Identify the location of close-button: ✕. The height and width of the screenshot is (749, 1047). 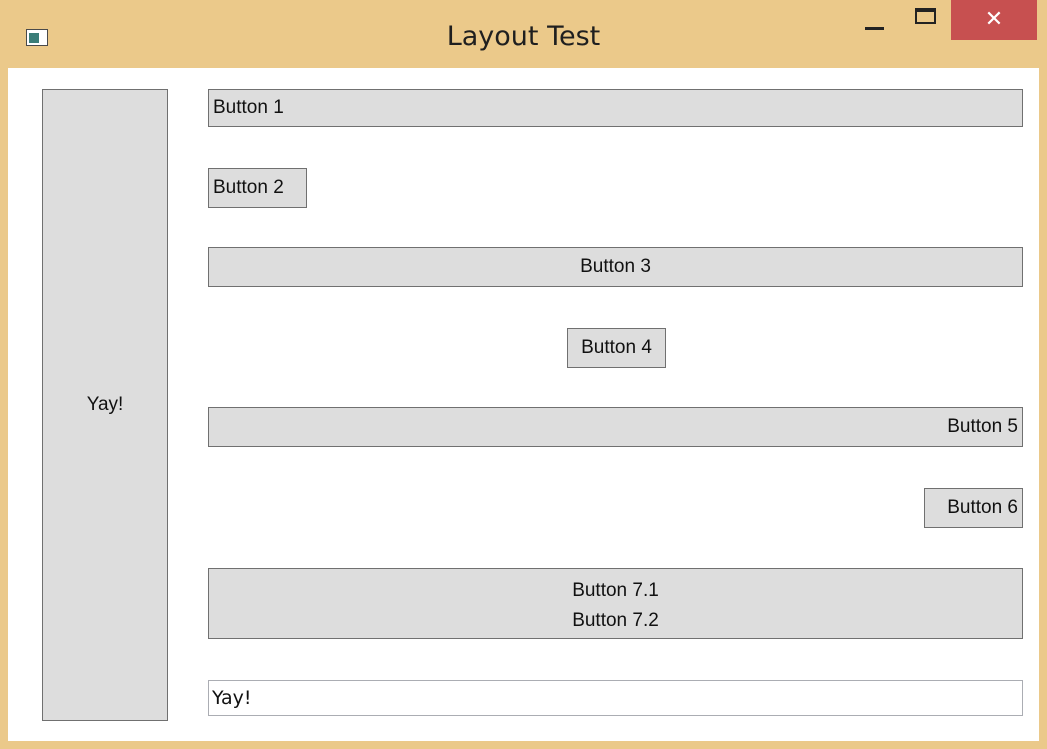
(994, 20).